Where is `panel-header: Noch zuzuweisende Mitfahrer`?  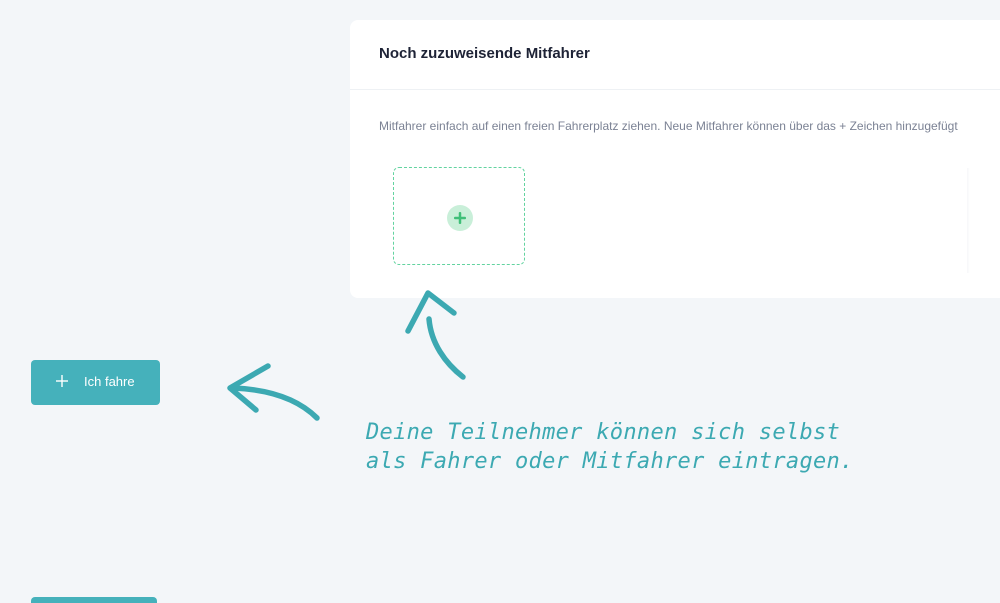 panel-header: Noch zuzuweisende Mitfahrer is located at coordinates (675, 55).